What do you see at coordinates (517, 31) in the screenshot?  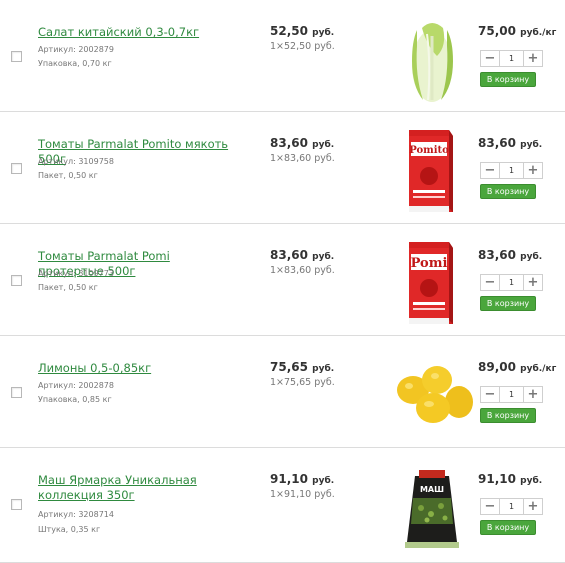 I see `unit-price: 75,00 руб./кг` at bounding box center [517, 31].